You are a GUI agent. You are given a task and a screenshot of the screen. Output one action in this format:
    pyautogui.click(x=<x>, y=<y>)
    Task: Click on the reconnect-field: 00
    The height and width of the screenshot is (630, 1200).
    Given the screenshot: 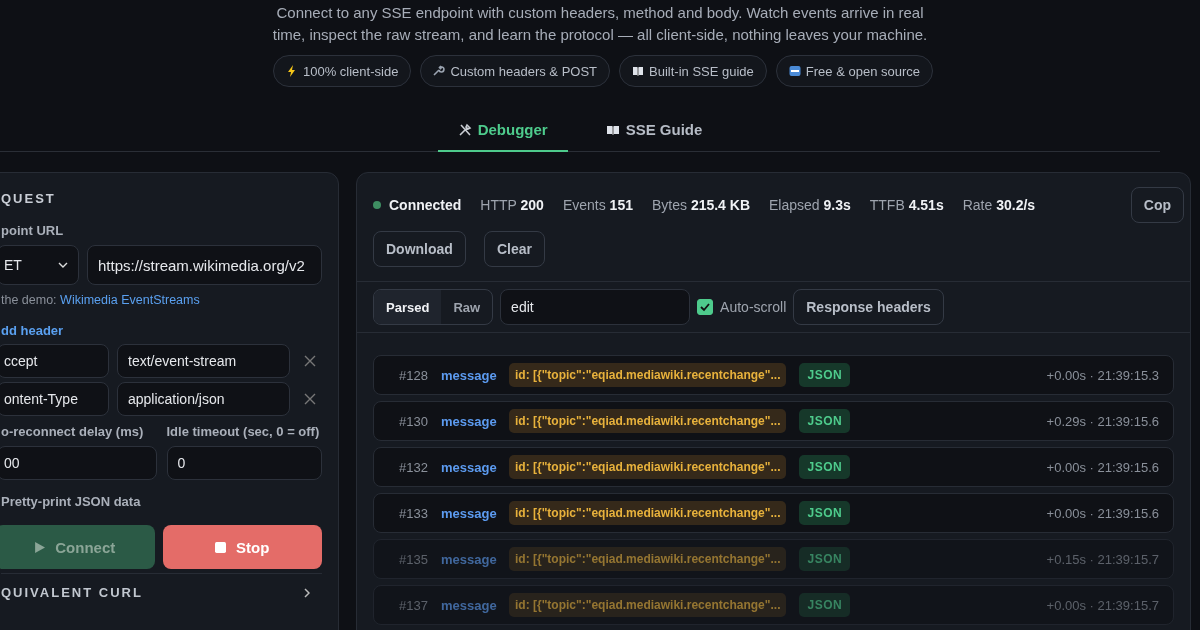 What is the action you would take?
    pyautogui.click(x=78, y=463)
    